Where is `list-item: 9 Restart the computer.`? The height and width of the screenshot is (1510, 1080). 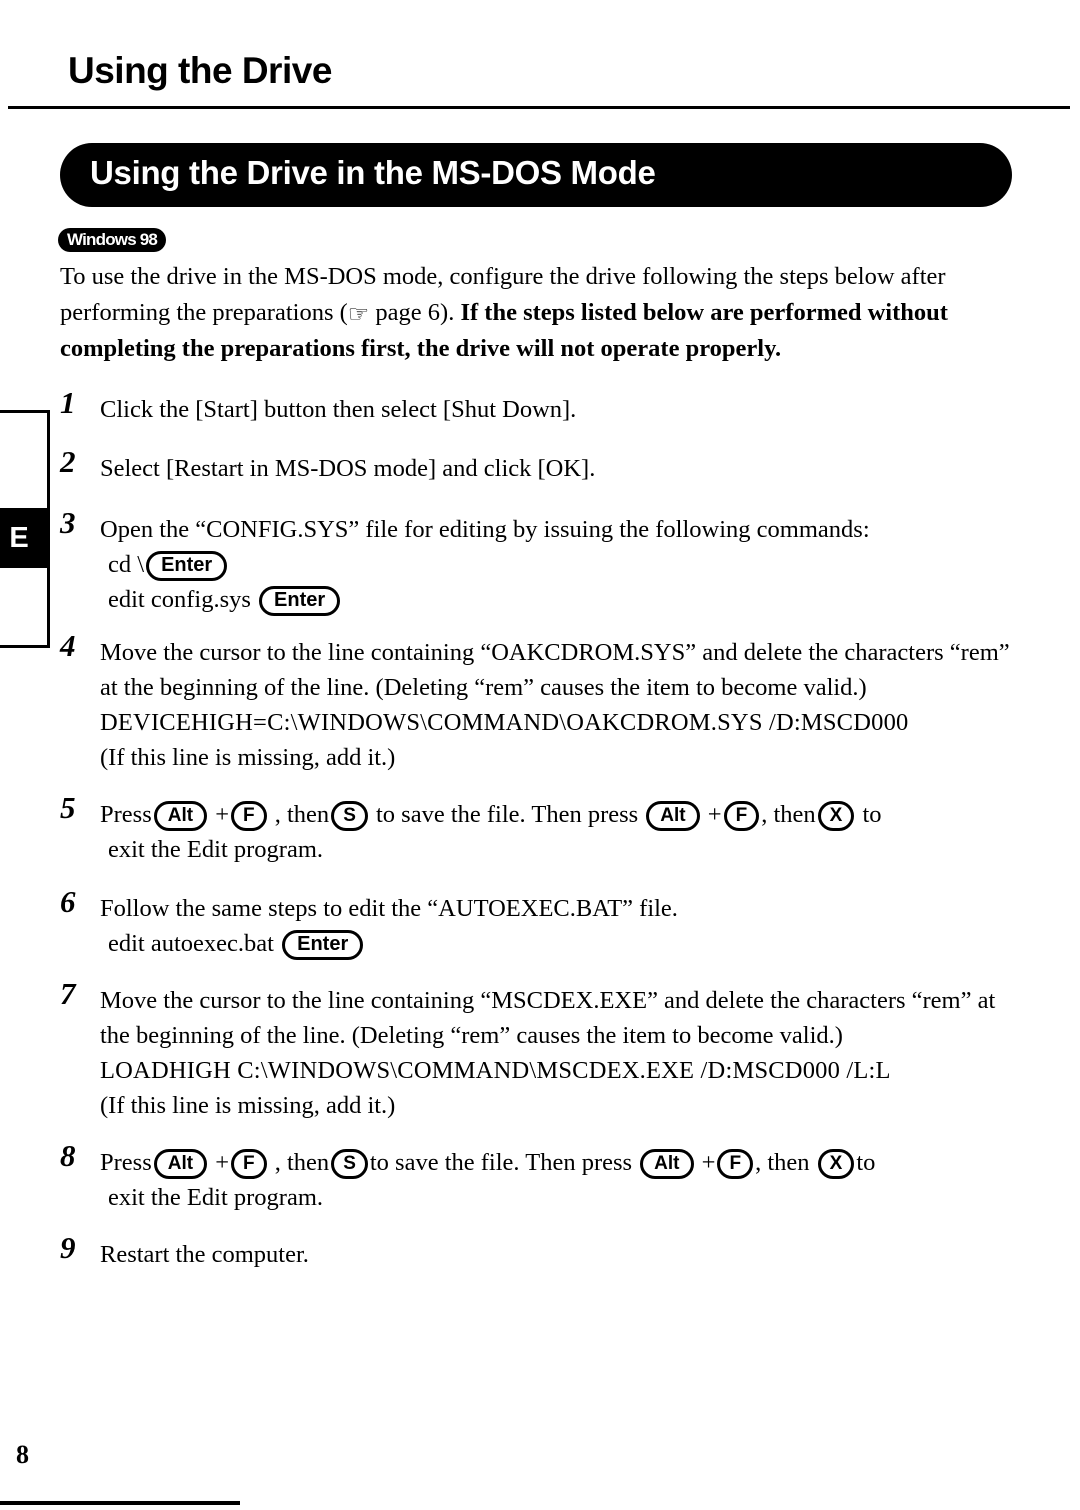 list-item: 9 Restart the computer. is located at coordinates (539, 1252).